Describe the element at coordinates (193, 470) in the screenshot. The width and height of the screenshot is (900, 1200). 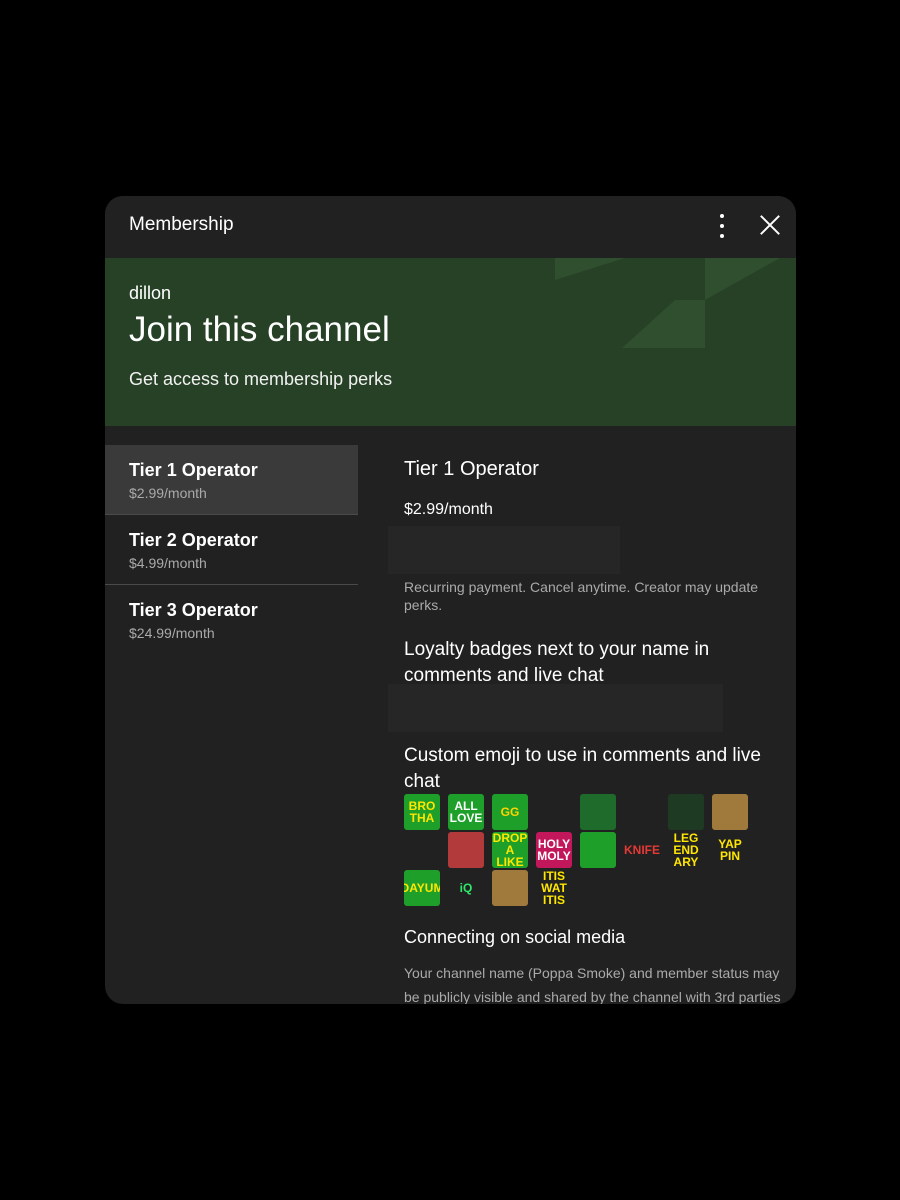
I see `tier-name: Tier 1 Operator` at that location.